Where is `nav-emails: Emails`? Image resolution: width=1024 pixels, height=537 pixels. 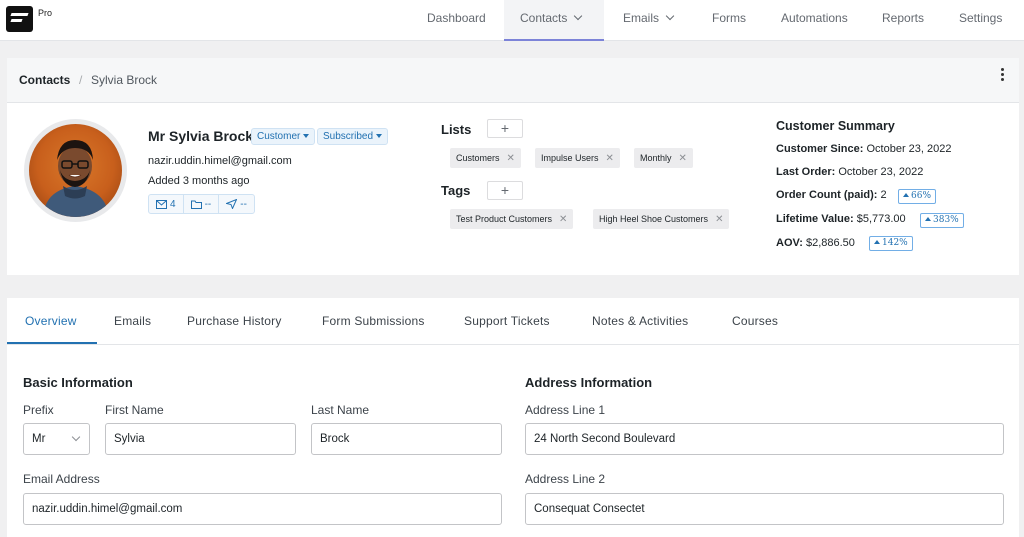
nav-emails: Emails is located at coordinates (649, 20).